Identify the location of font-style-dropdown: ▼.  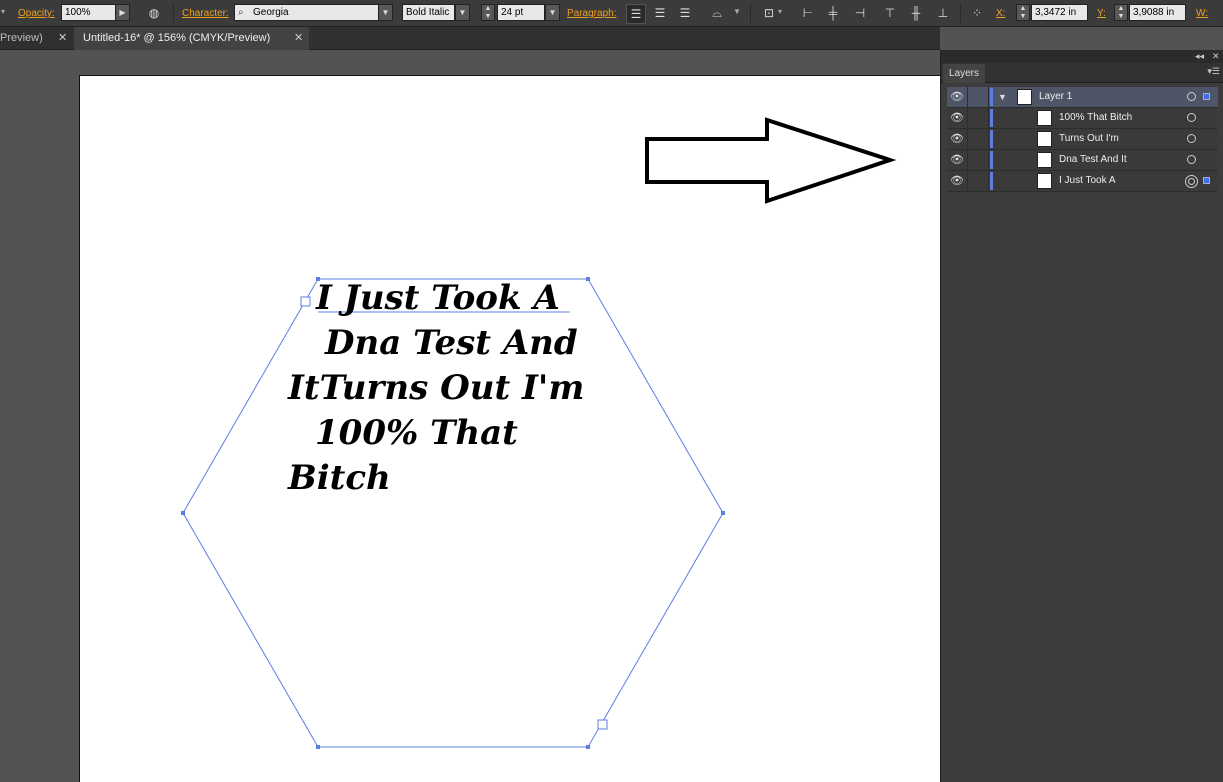
(462, 12).